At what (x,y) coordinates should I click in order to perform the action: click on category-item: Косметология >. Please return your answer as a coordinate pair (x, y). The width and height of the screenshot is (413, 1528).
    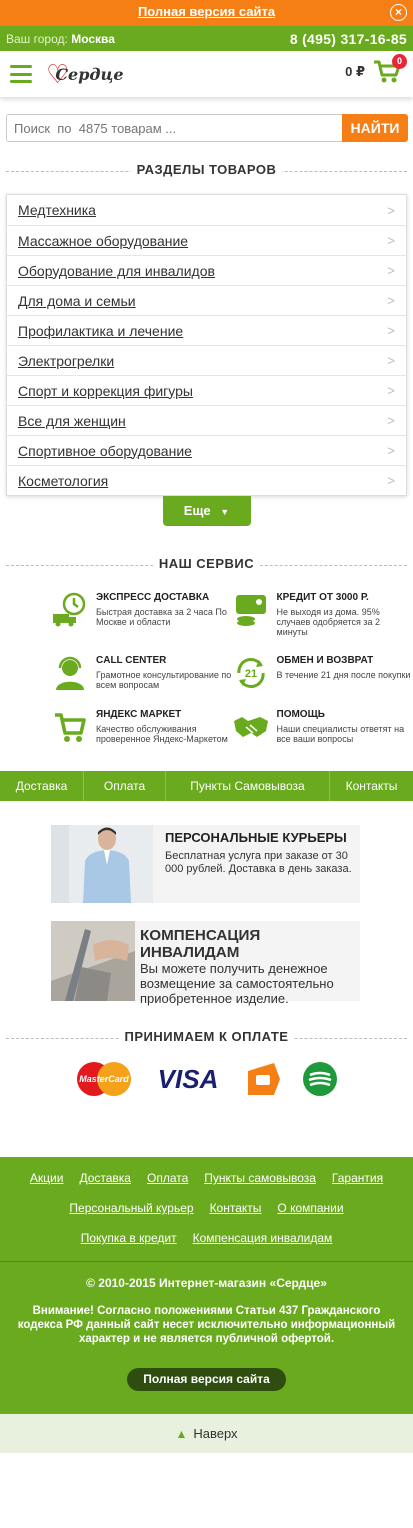
    Looking at the image, I should click on (206, 480).